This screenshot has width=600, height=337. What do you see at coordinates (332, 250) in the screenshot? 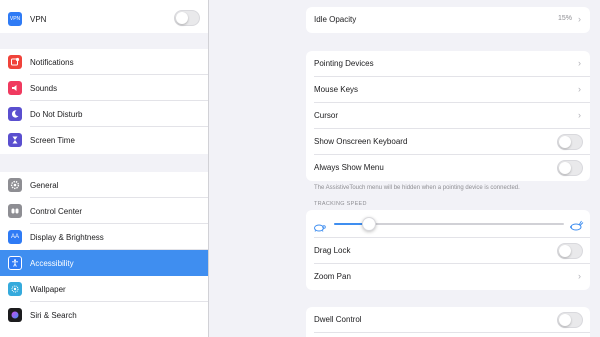
I see `drag-lock-label: Drag Lock` at bounding box center [332, 250].